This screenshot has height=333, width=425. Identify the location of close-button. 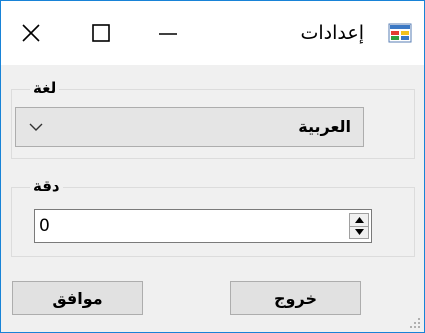
(31, 33).